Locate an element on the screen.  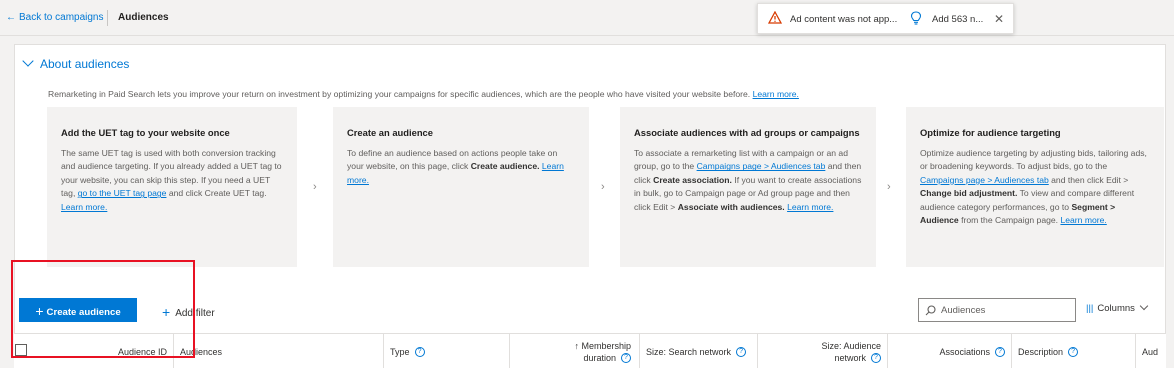
columns-label: Columns is located at coordinates (1116, 308).